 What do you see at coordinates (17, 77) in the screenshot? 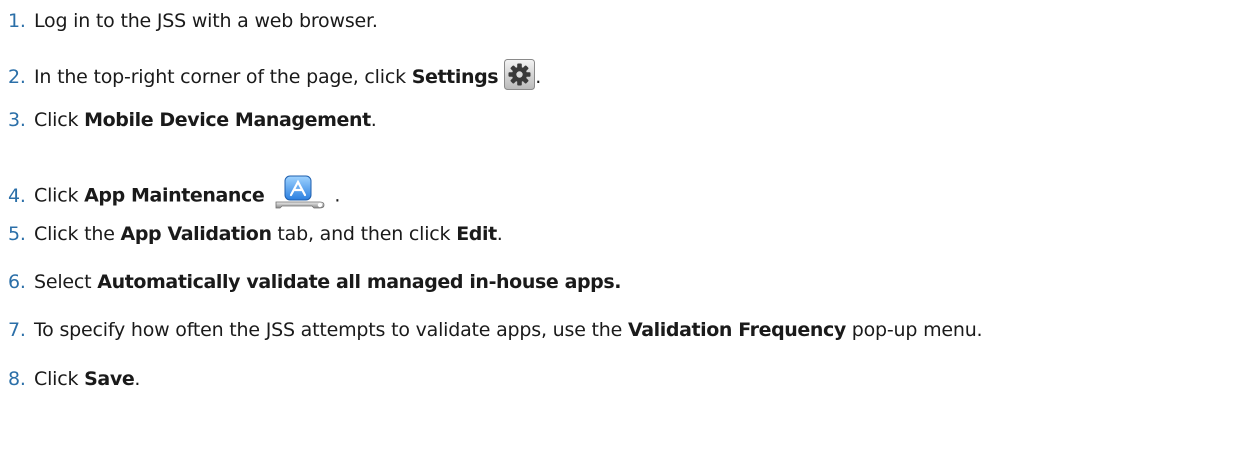
I see `step-number: 2.` at bounding box center [17, 77].